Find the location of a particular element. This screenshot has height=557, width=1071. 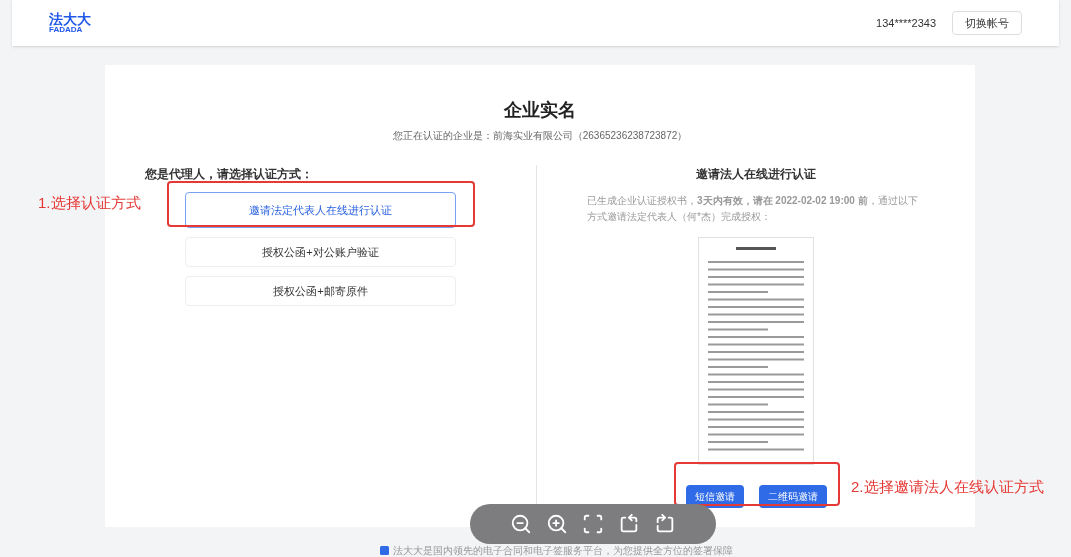

fullscreen-icon is located at coordinates (593, 524).